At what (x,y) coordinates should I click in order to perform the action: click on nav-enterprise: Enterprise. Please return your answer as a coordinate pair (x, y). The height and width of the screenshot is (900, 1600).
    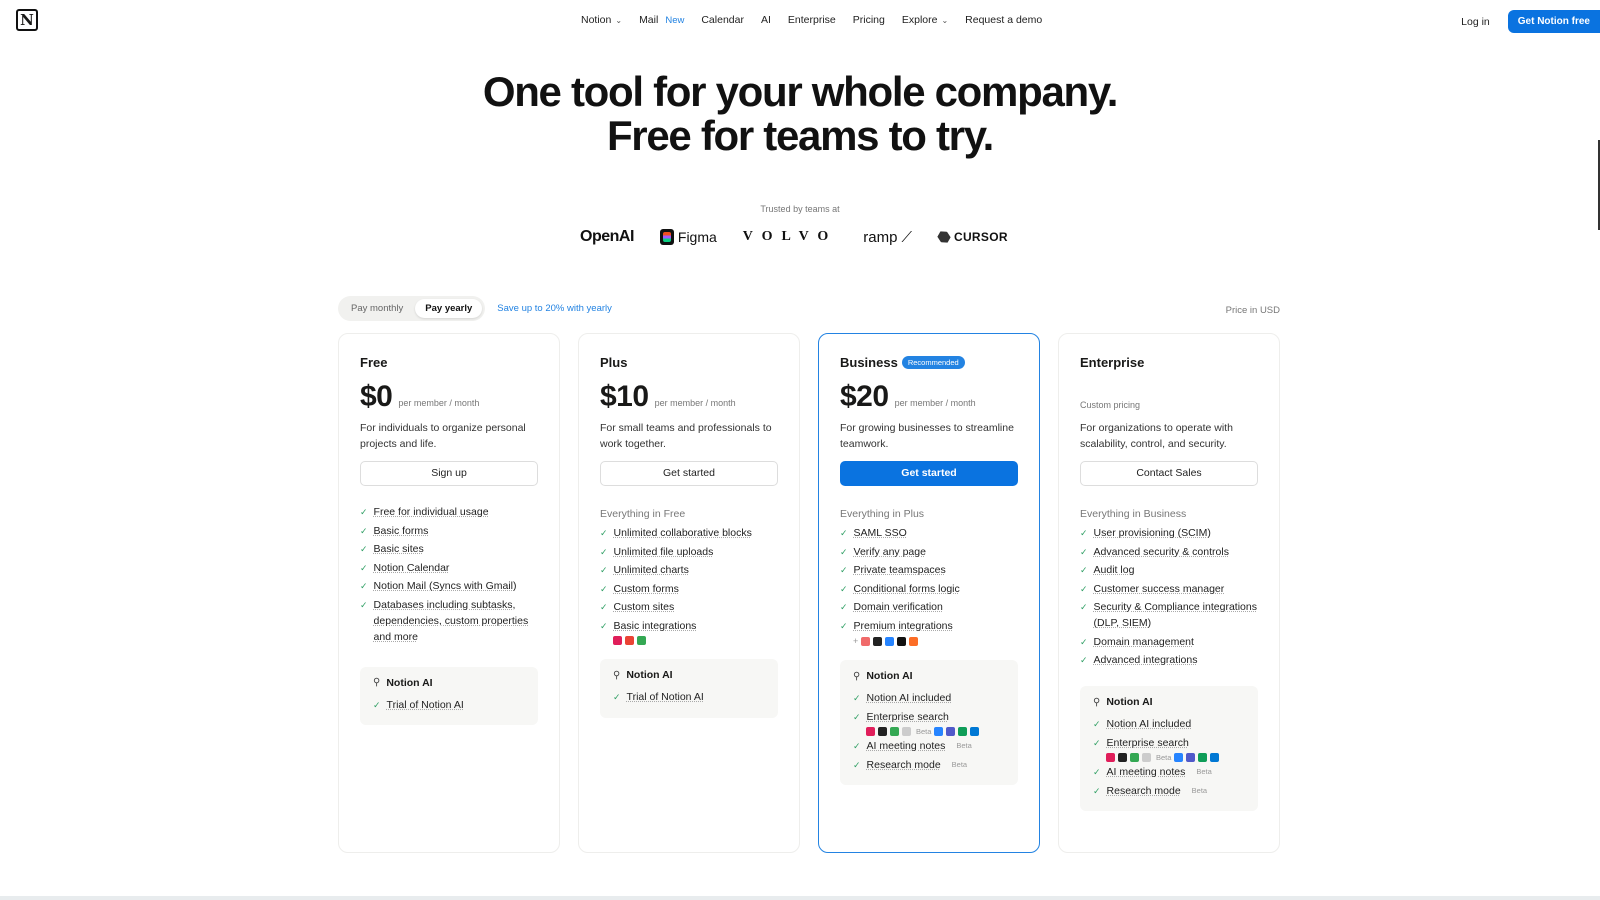
    Looking at the image, I should click on (812, 20).